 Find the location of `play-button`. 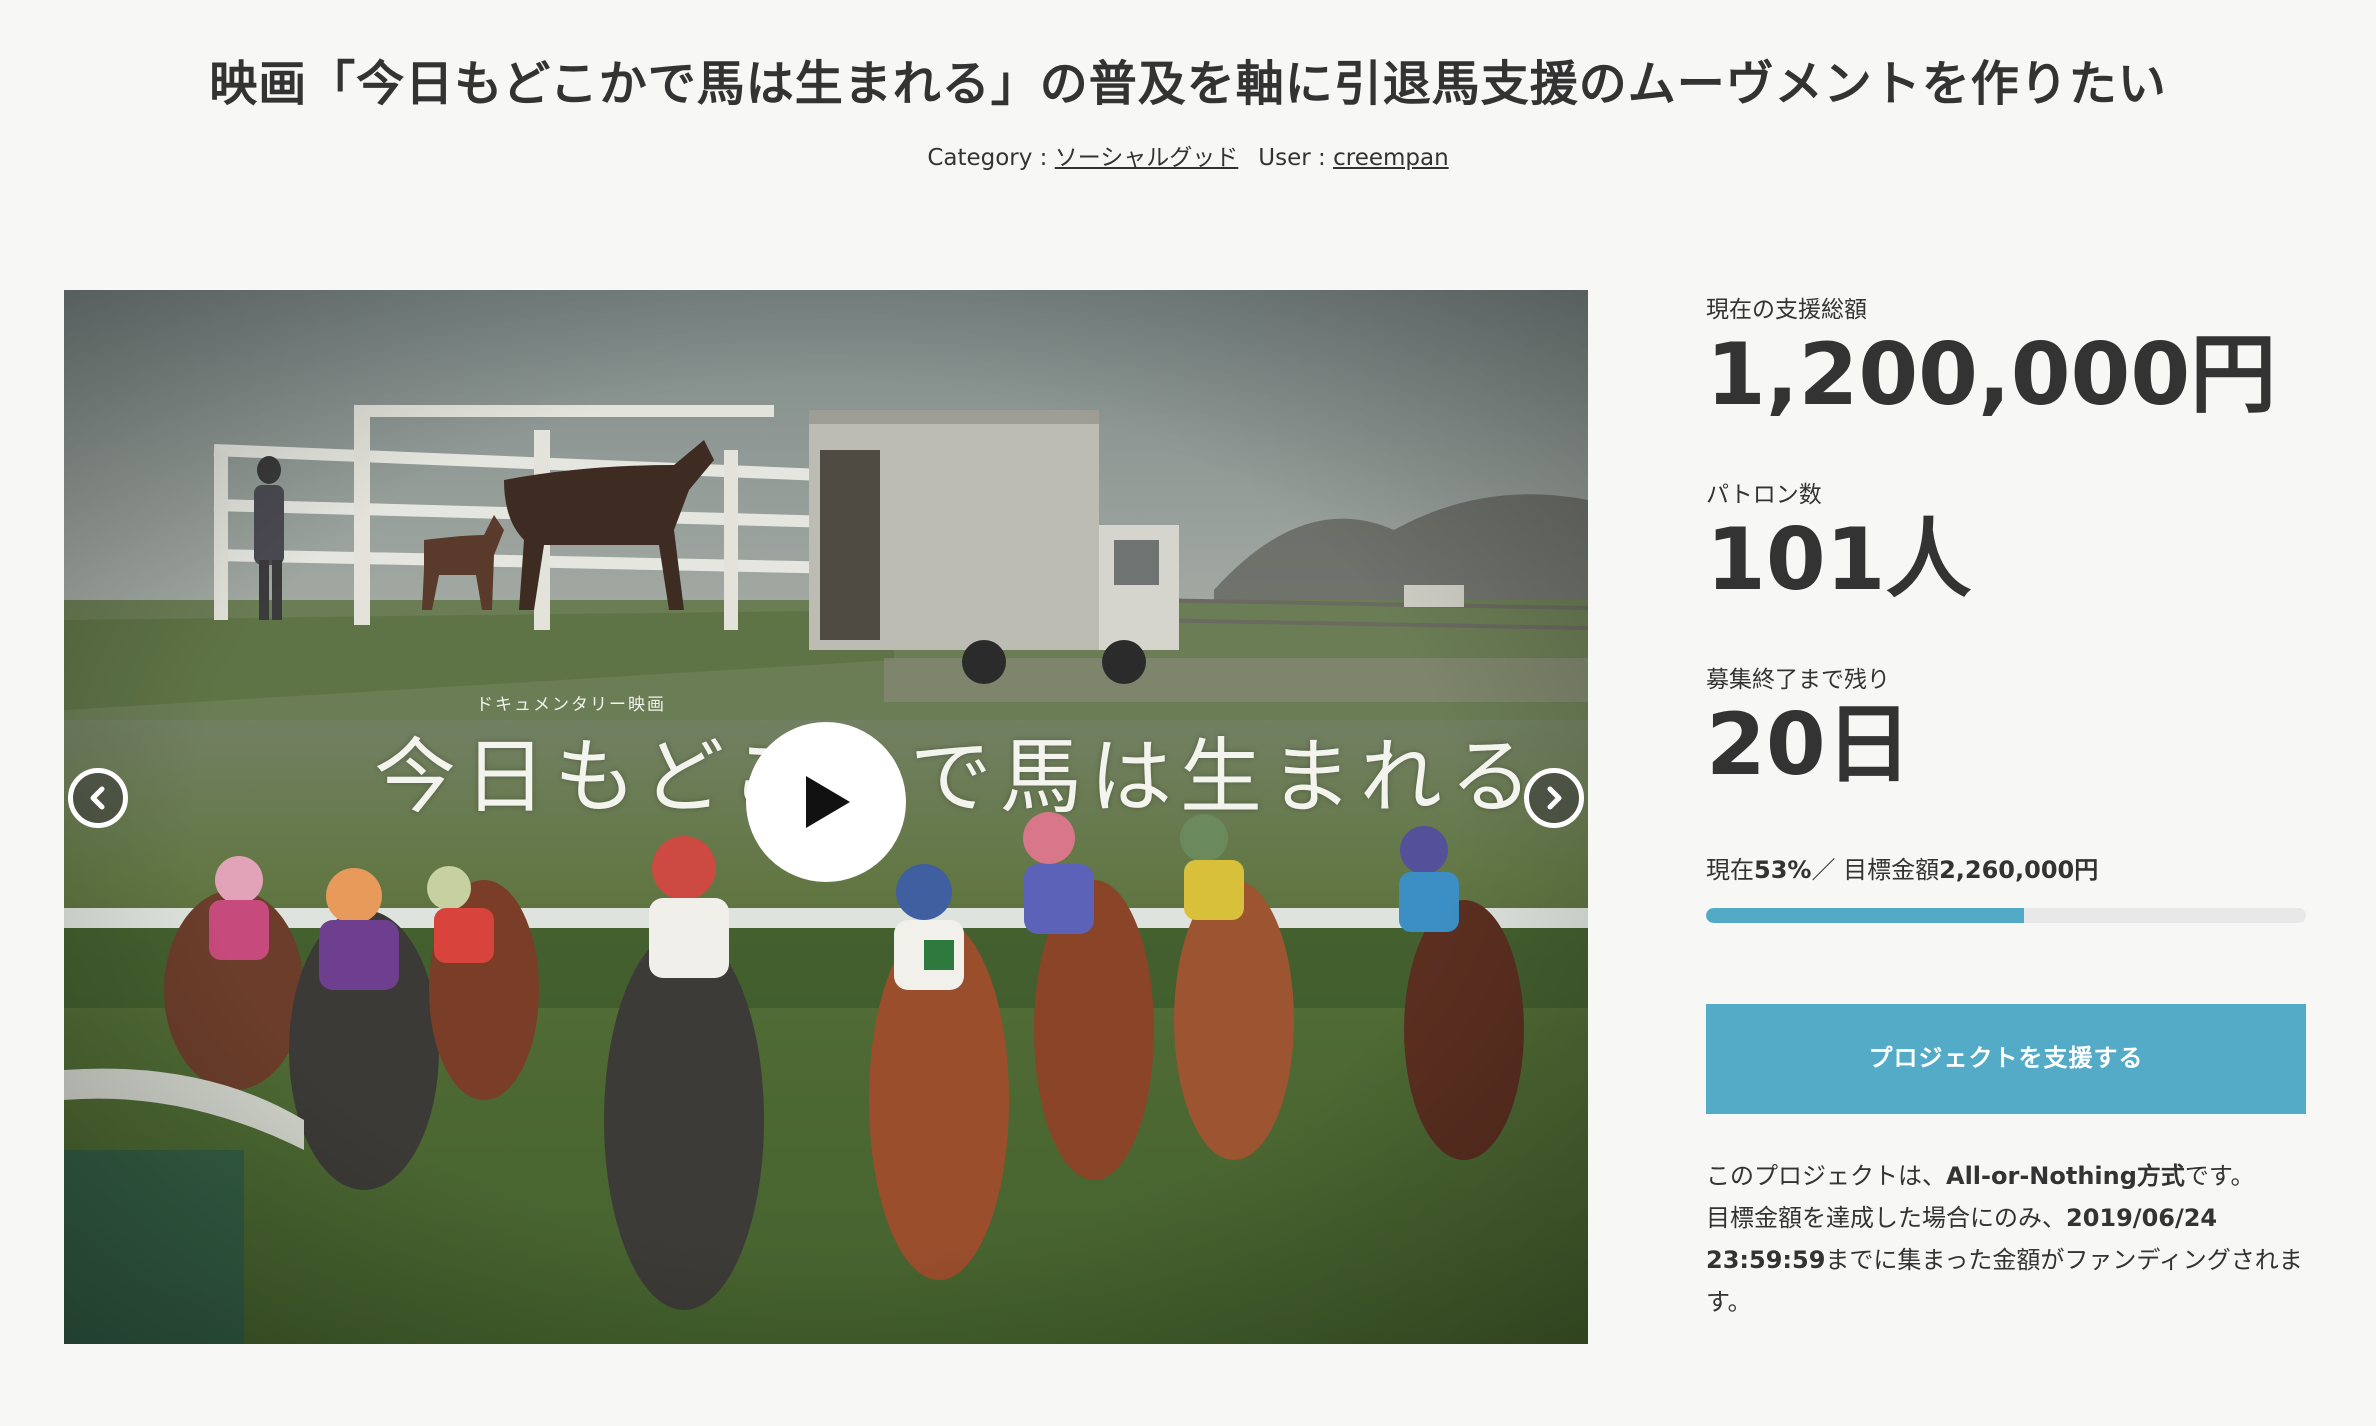

play-button is located at coordinates (826, 802).